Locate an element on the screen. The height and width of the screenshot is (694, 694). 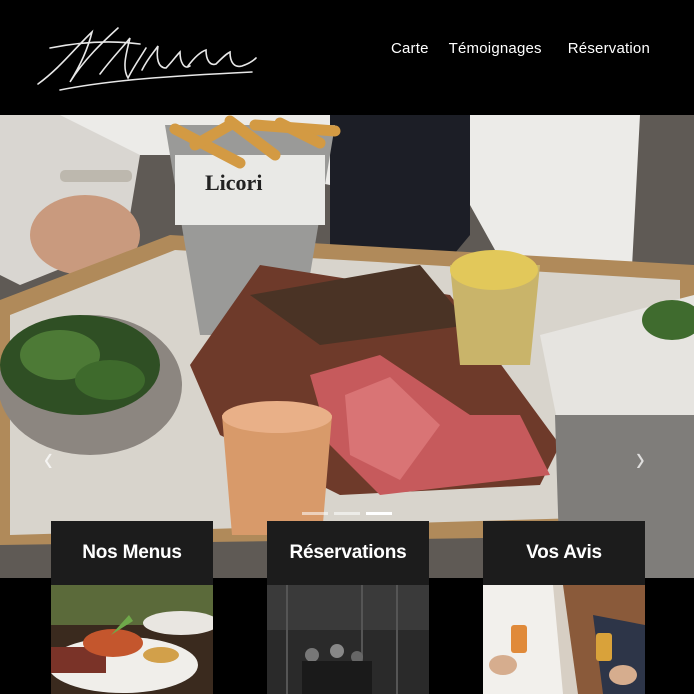
carousel-indicators is located at coordinates (347, 513).